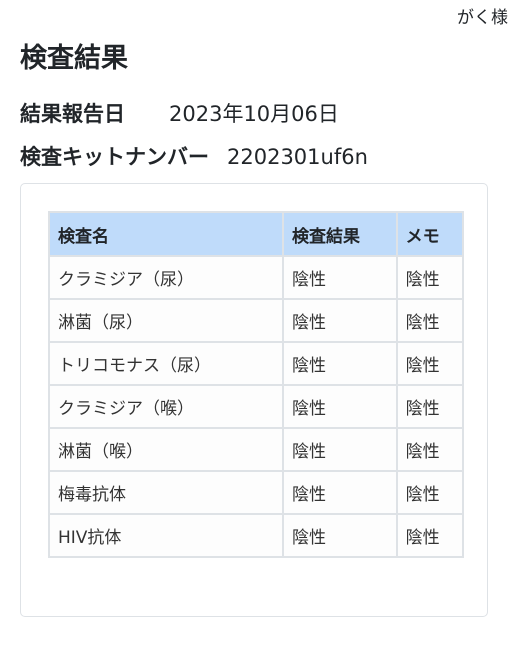 This screenshot has width=510, height=645. Describe the element at coordinates (297, 157) in the screenshot. I see `kit-number-value: 2202301uf6n` at that location.